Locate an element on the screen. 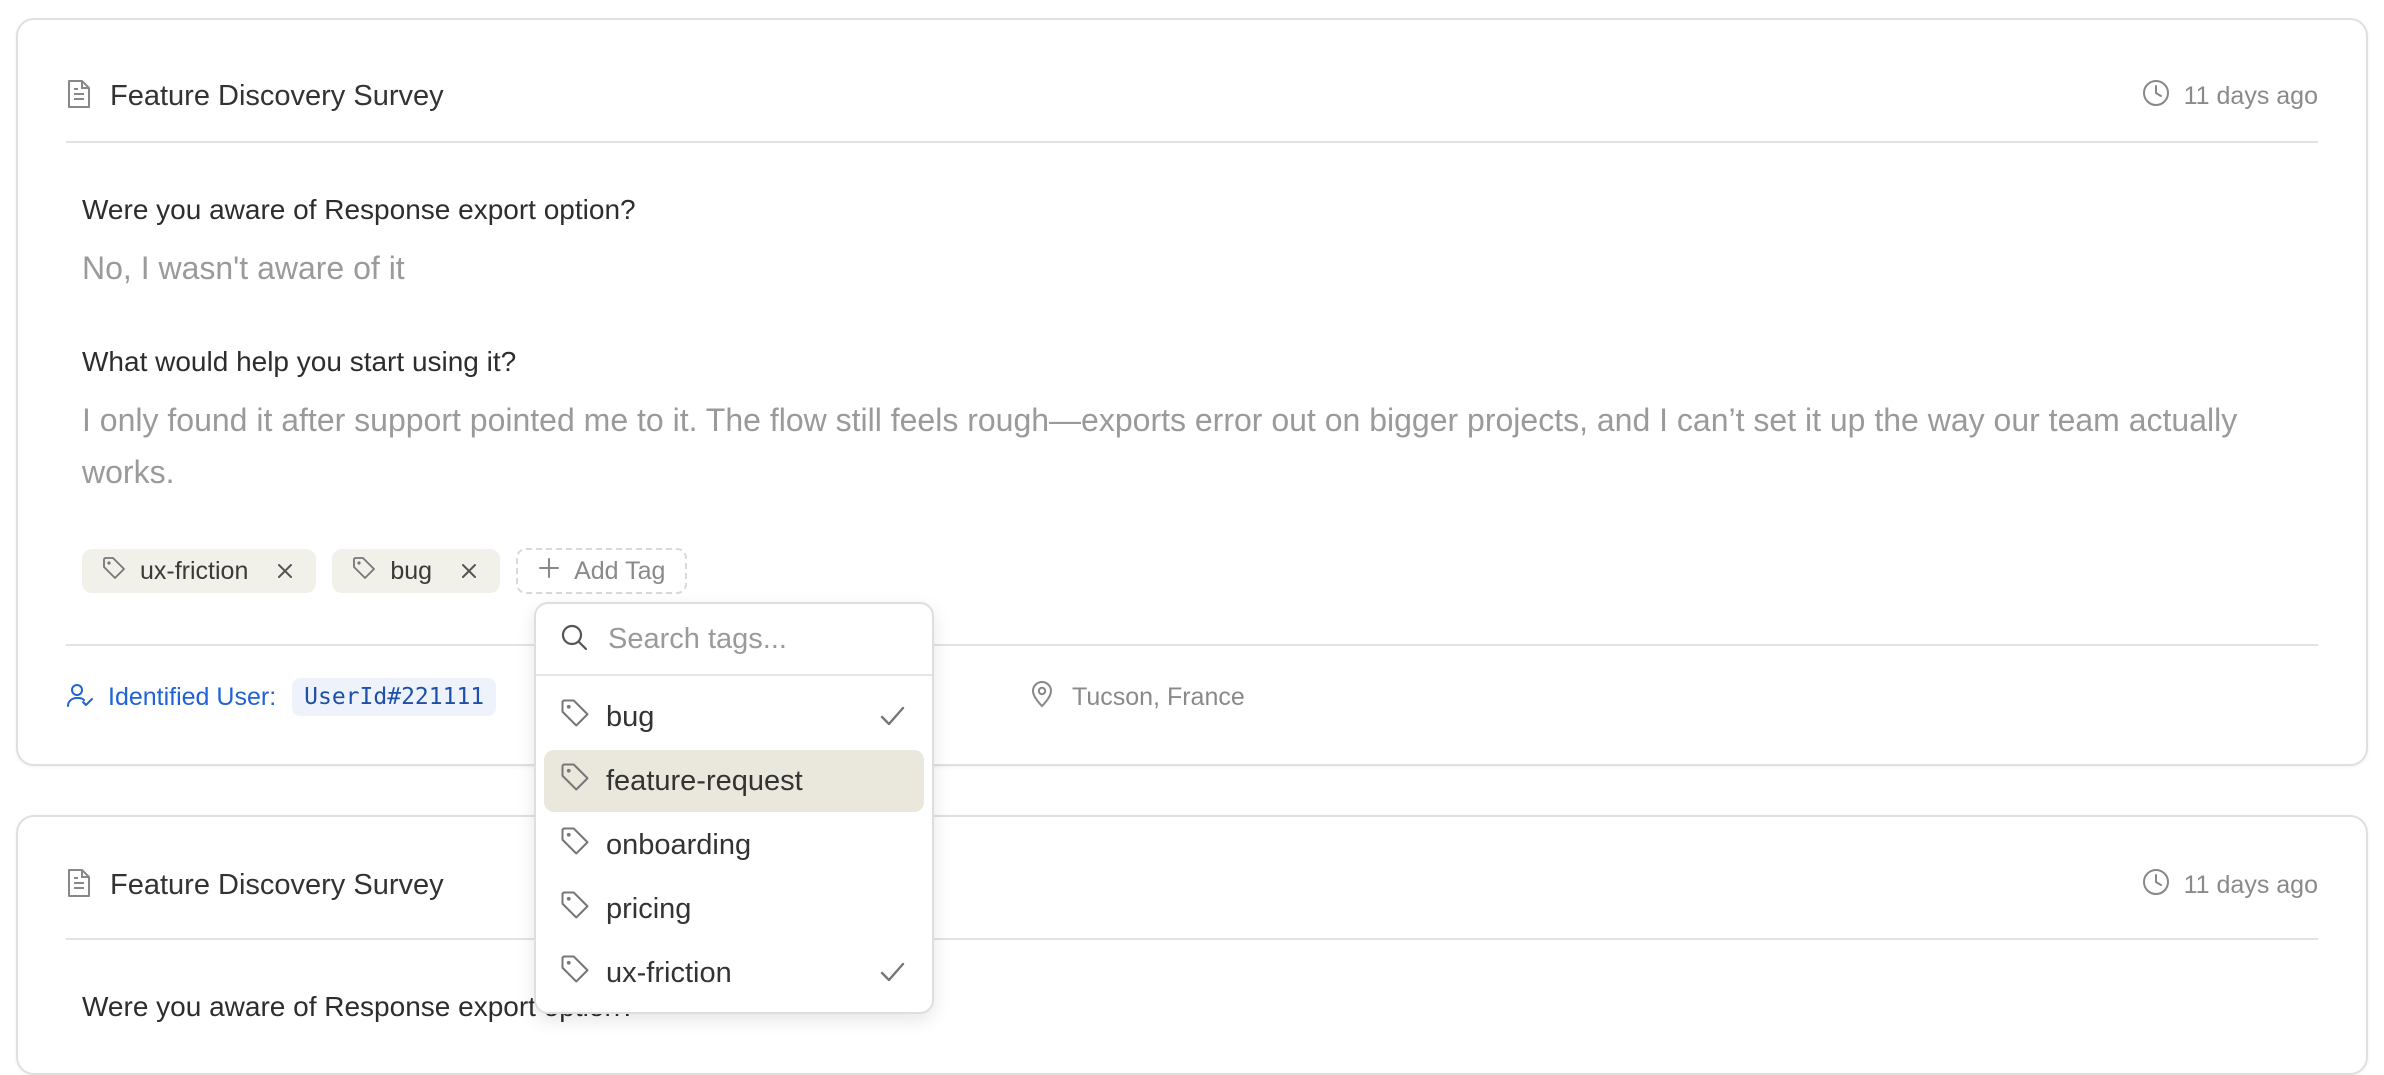 The image size is (2384, 1075). tag-option-bug: bug is located at coordinates (734, 717).